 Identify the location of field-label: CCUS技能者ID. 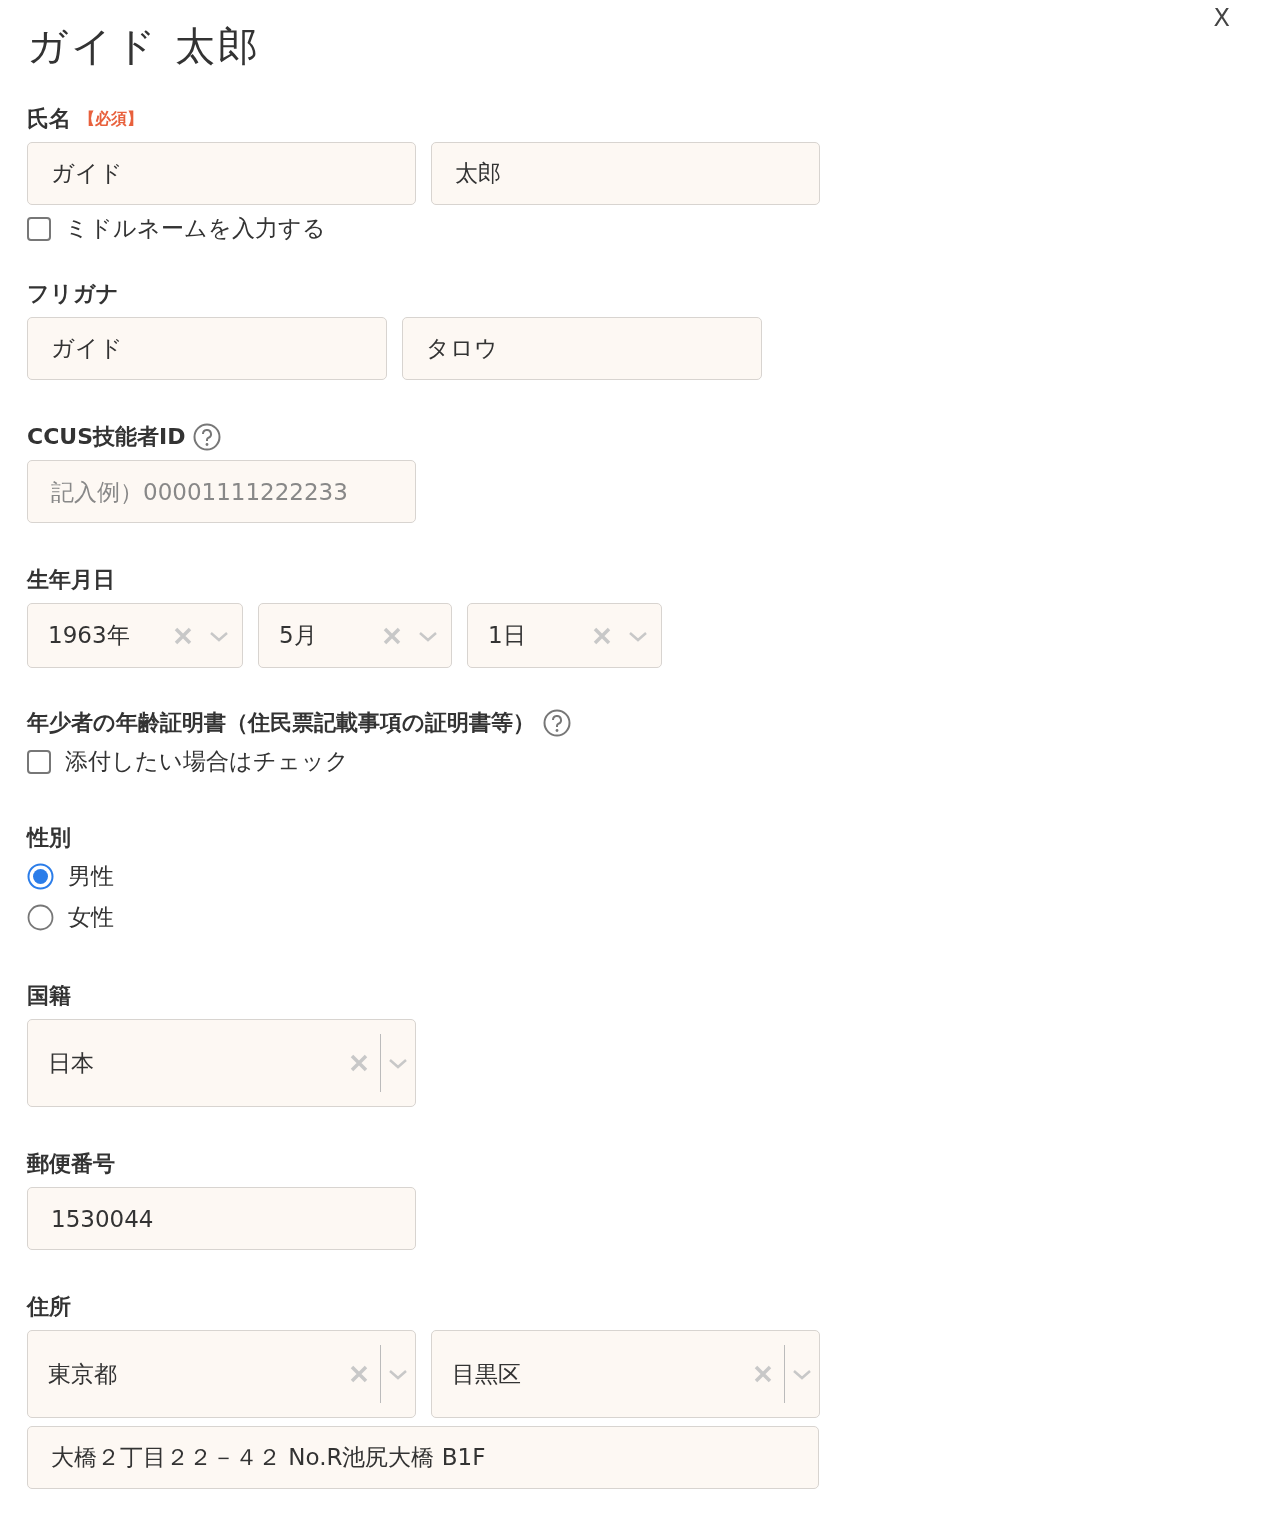
(106, 437).